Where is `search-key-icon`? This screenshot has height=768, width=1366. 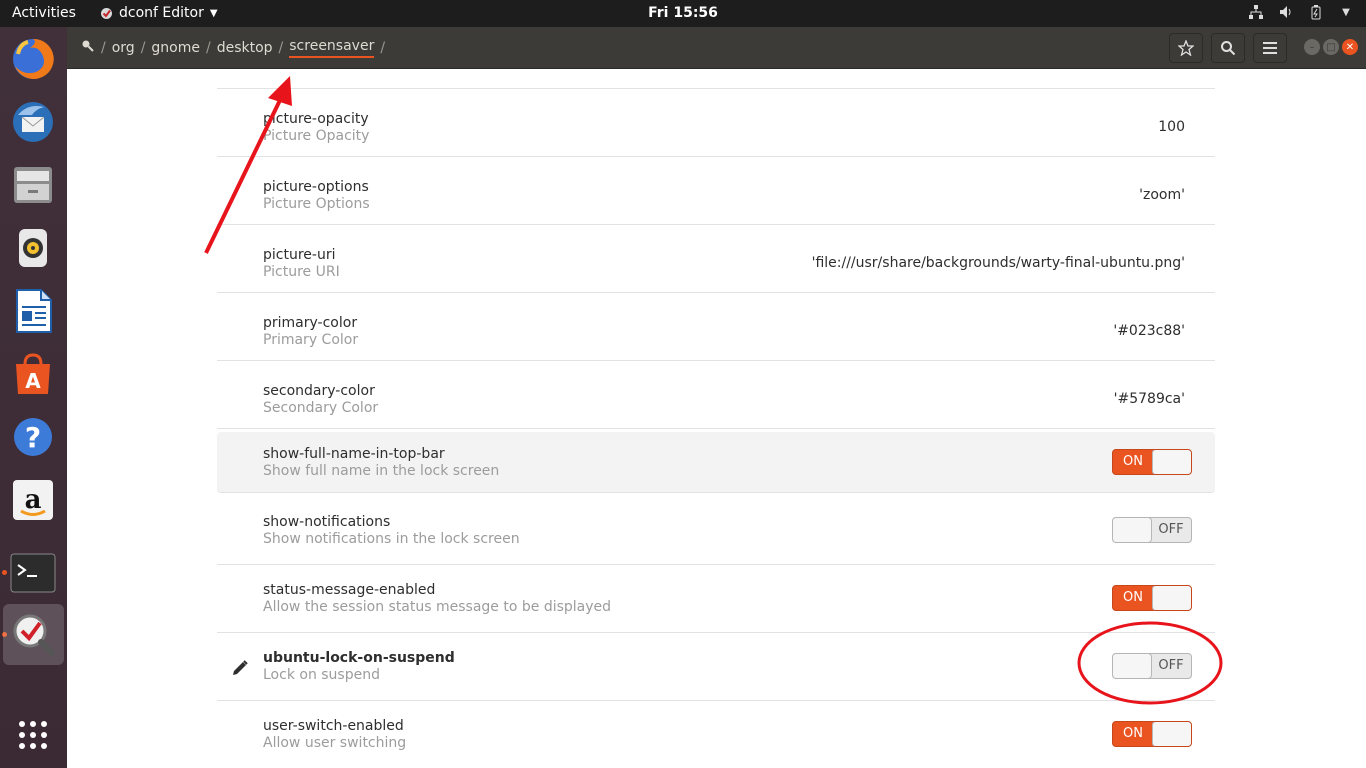
search-key-icon is located at coordinates (88, 48).